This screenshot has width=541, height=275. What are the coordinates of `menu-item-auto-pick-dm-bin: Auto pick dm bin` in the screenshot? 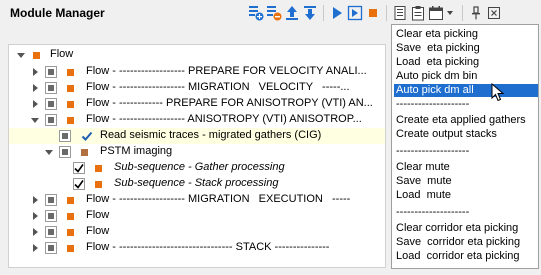 It's located at (466, 76).